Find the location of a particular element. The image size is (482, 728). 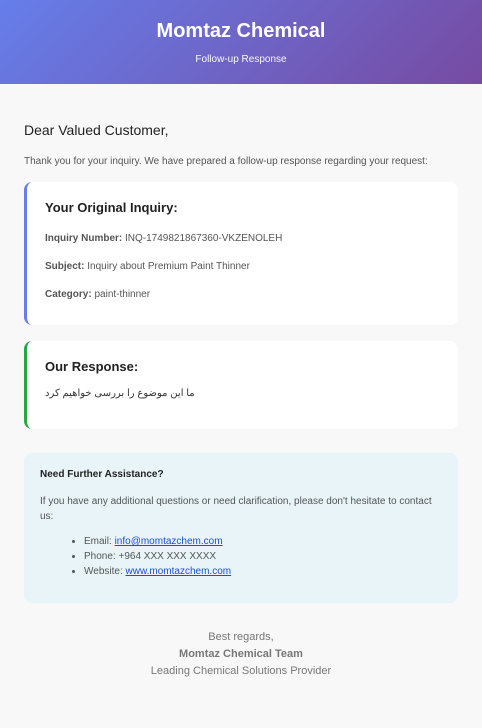

tagline: Leading Chemical Solutions Provider is located at coordinates (241, 671).